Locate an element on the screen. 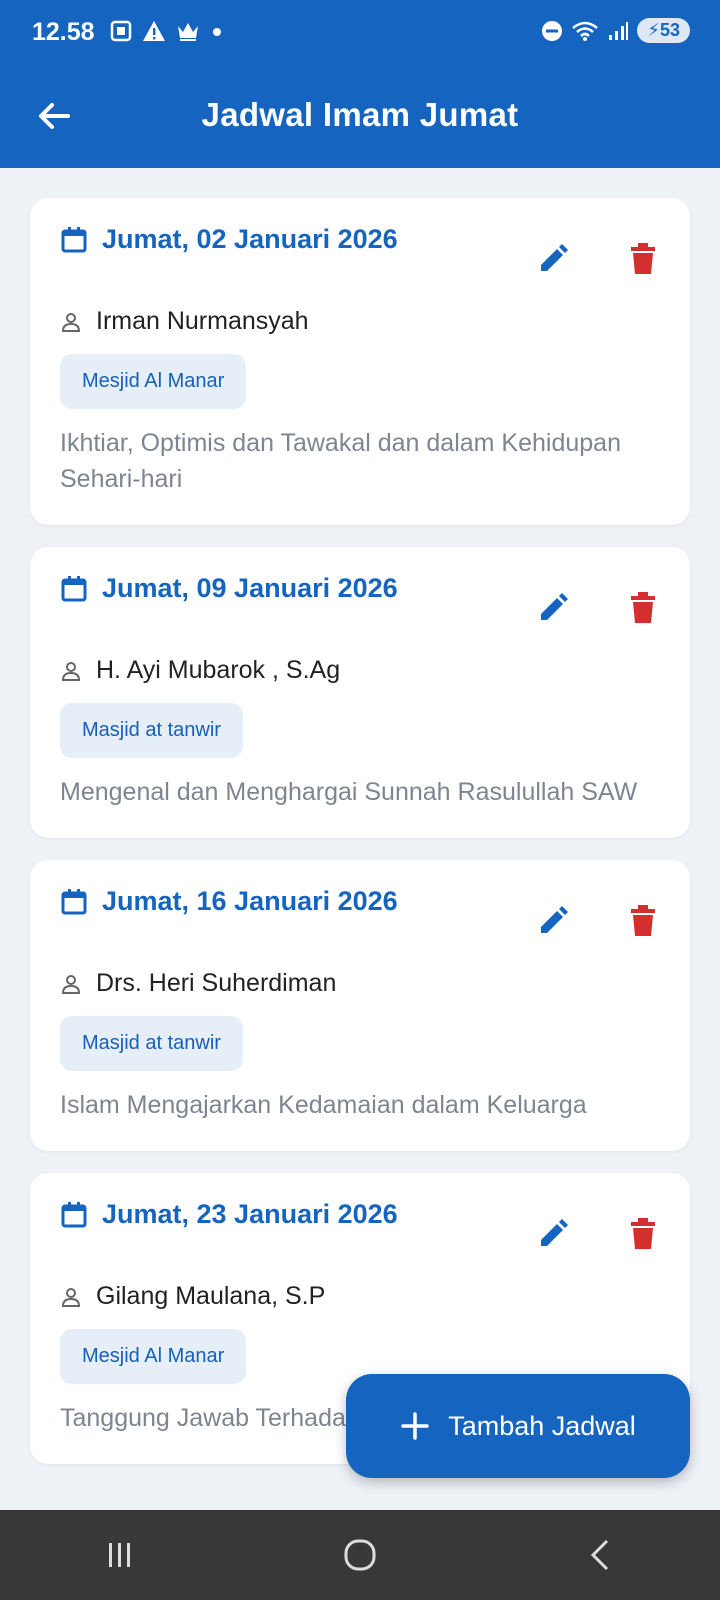 The image size is (720, 1600). home-icon is located at coordinates (360, 1555).